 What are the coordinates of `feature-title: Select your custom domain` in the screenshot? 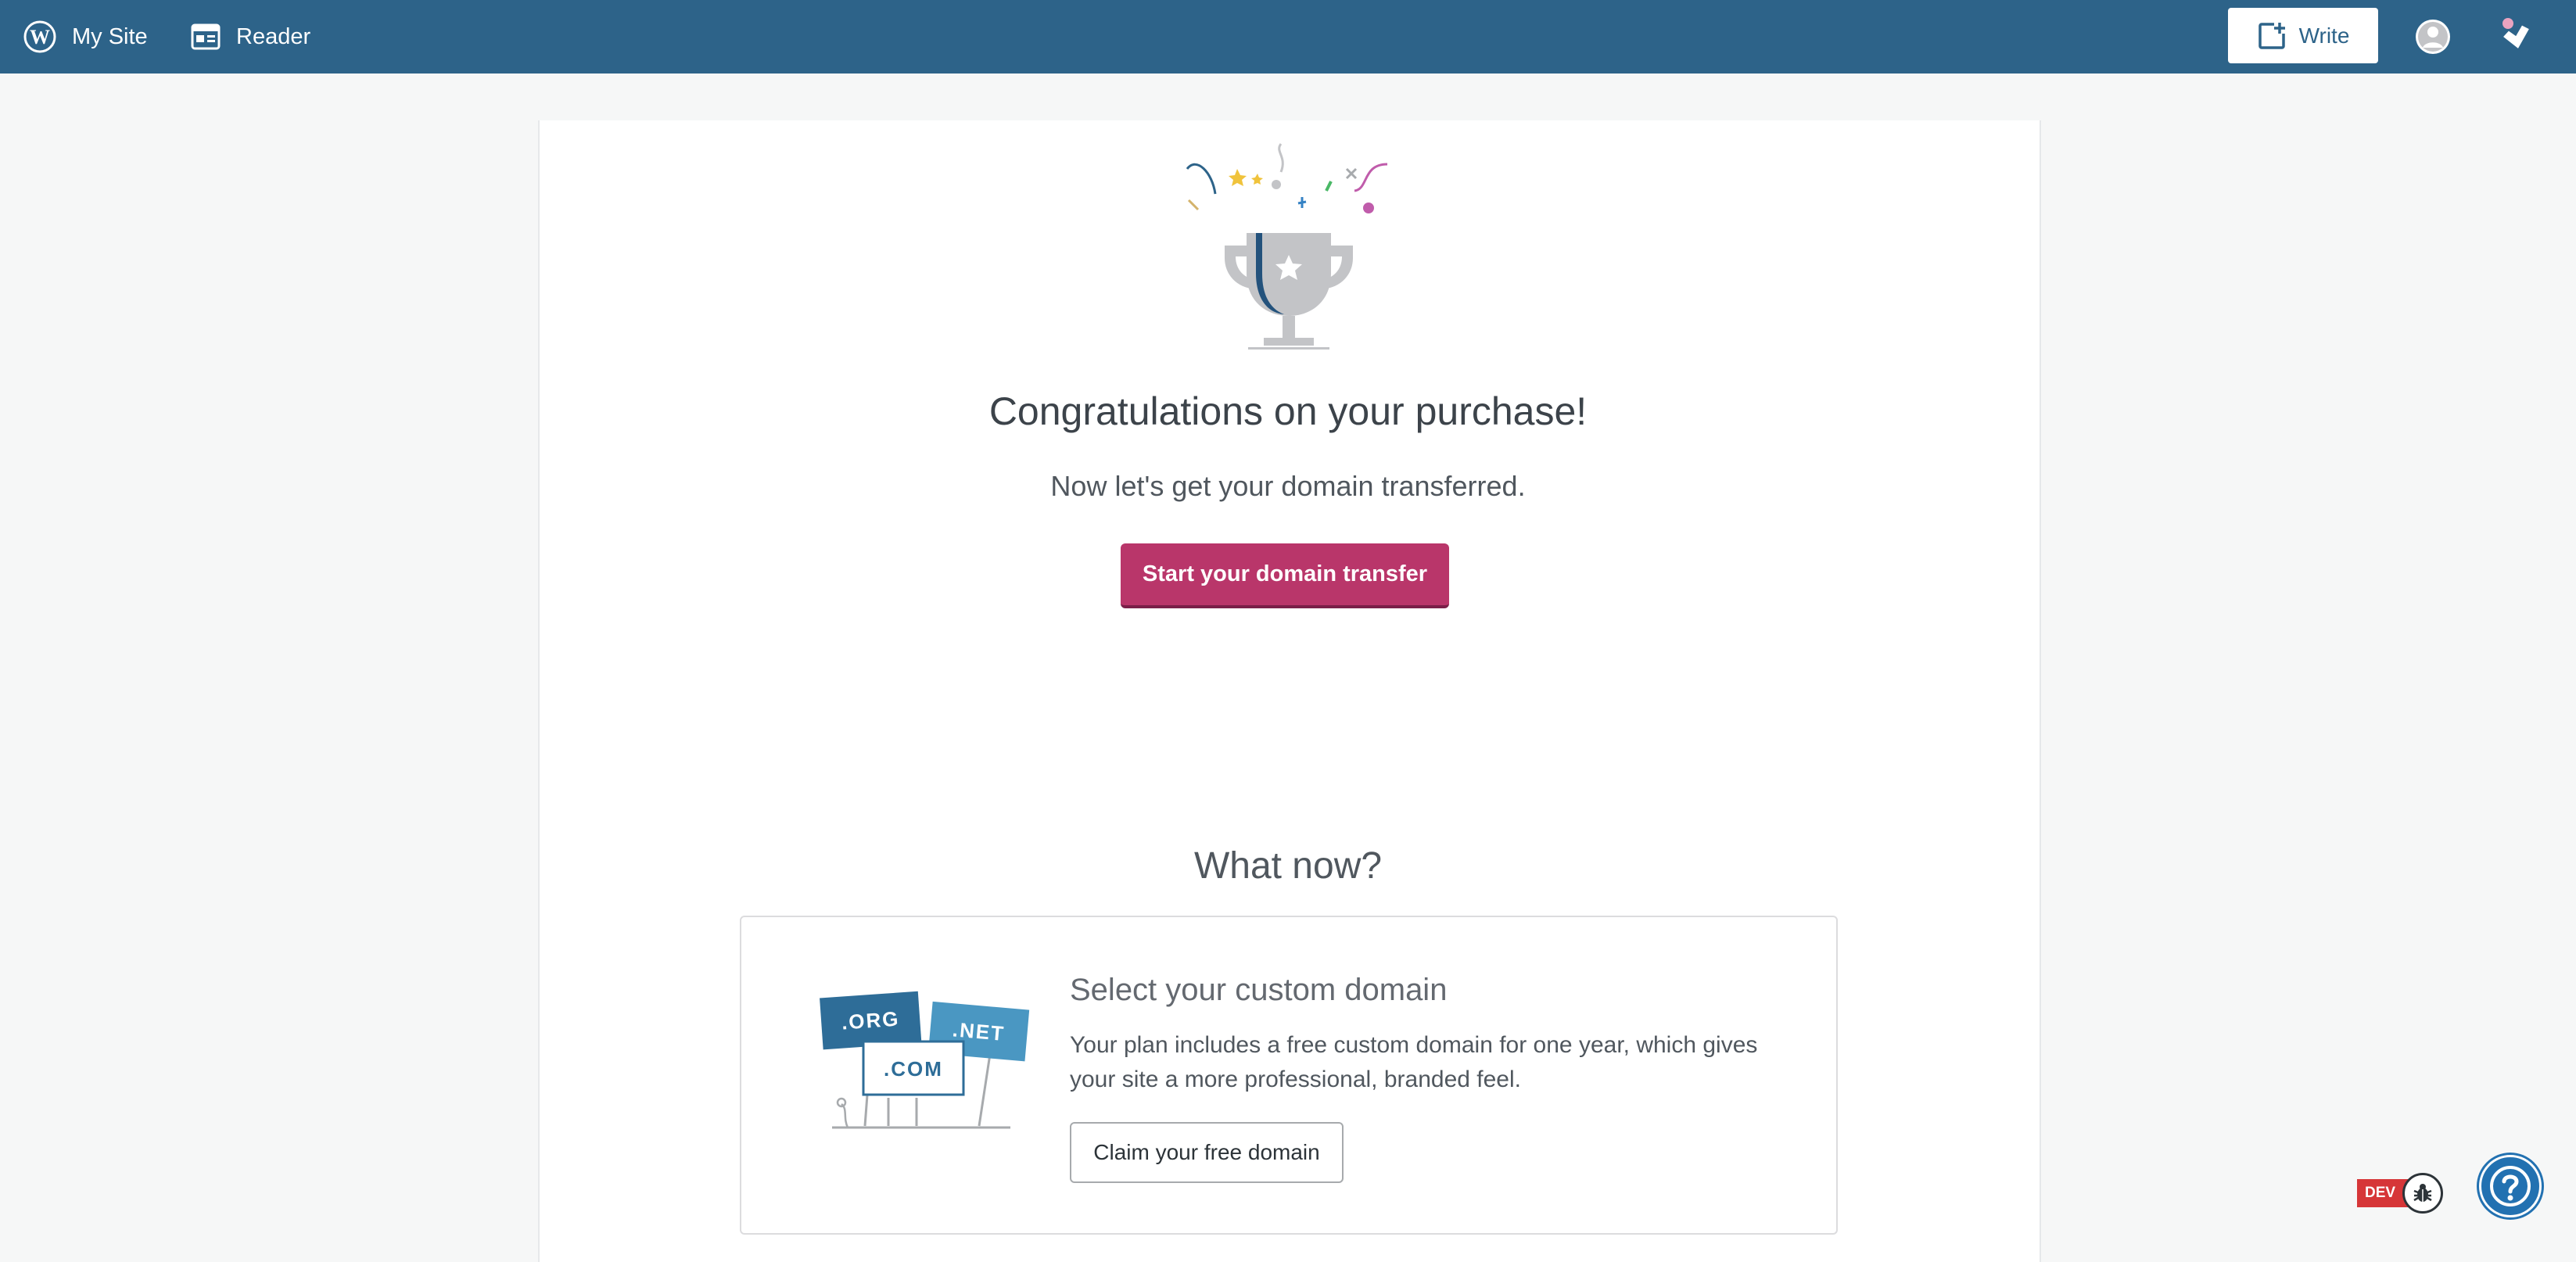 It's located at (1259, 990).